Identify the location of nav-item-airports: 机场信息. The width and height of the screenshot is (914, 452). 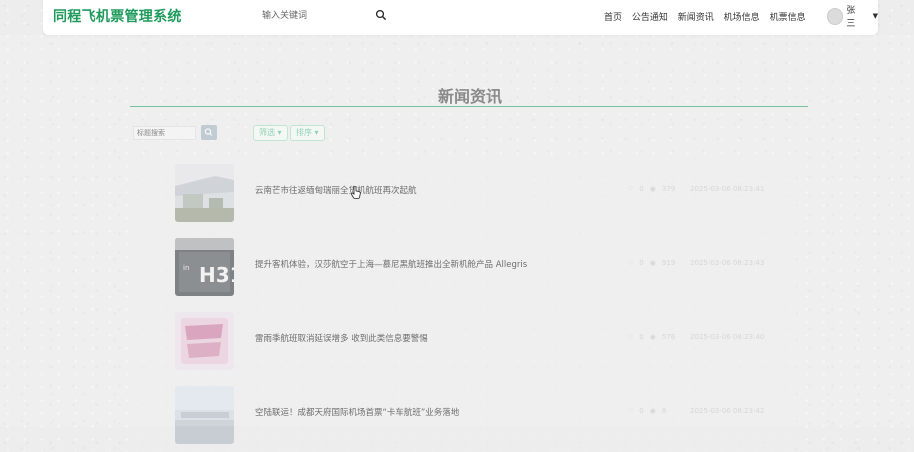
(742, 18).